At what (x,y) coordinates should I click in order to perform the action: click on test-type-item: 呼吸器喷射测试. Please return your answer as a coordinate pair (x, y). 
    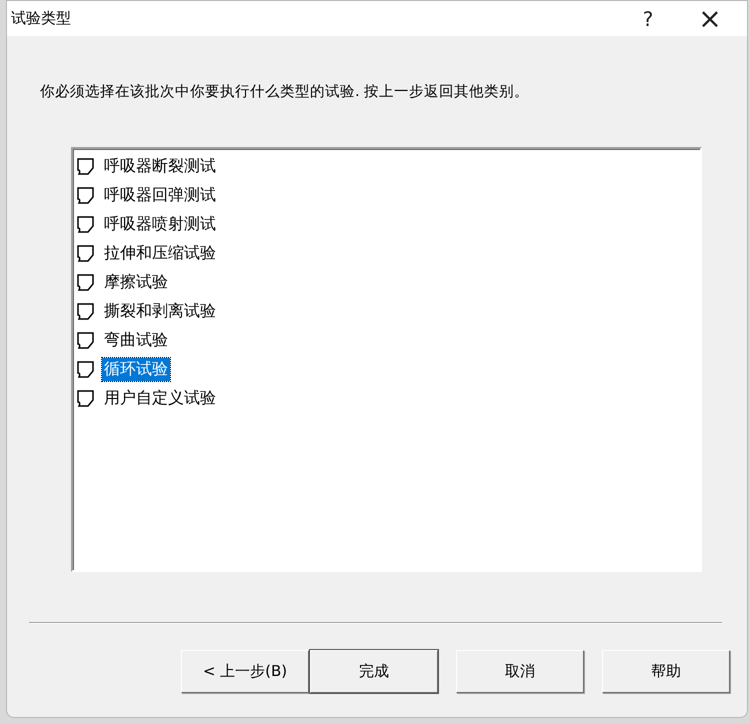
    Looking at the image, I should click on (160, 224).